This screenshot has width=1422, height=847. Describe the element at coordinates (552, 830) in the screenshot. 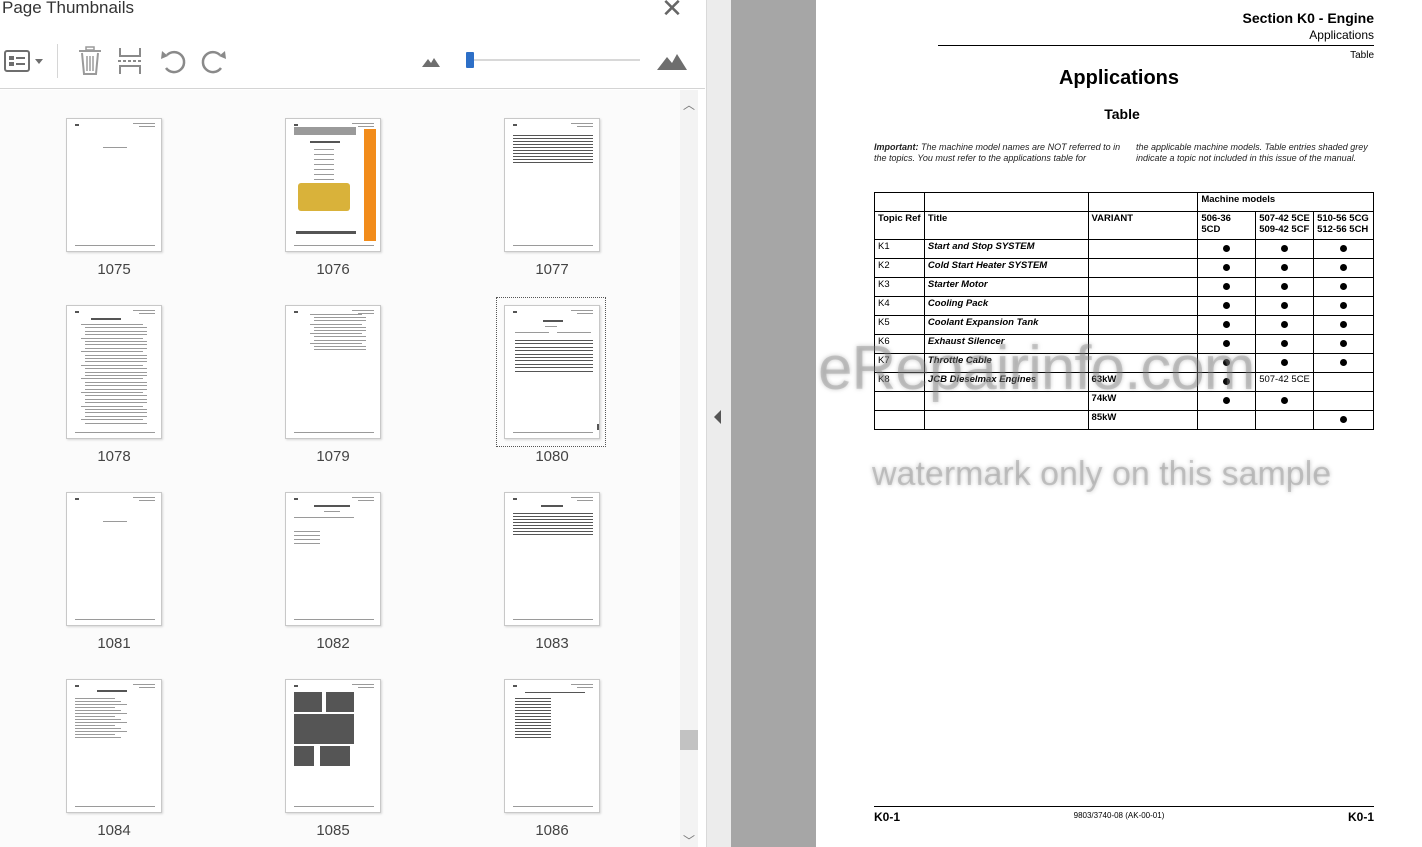

I see `thumbnail-page-number: 1086` at that location.